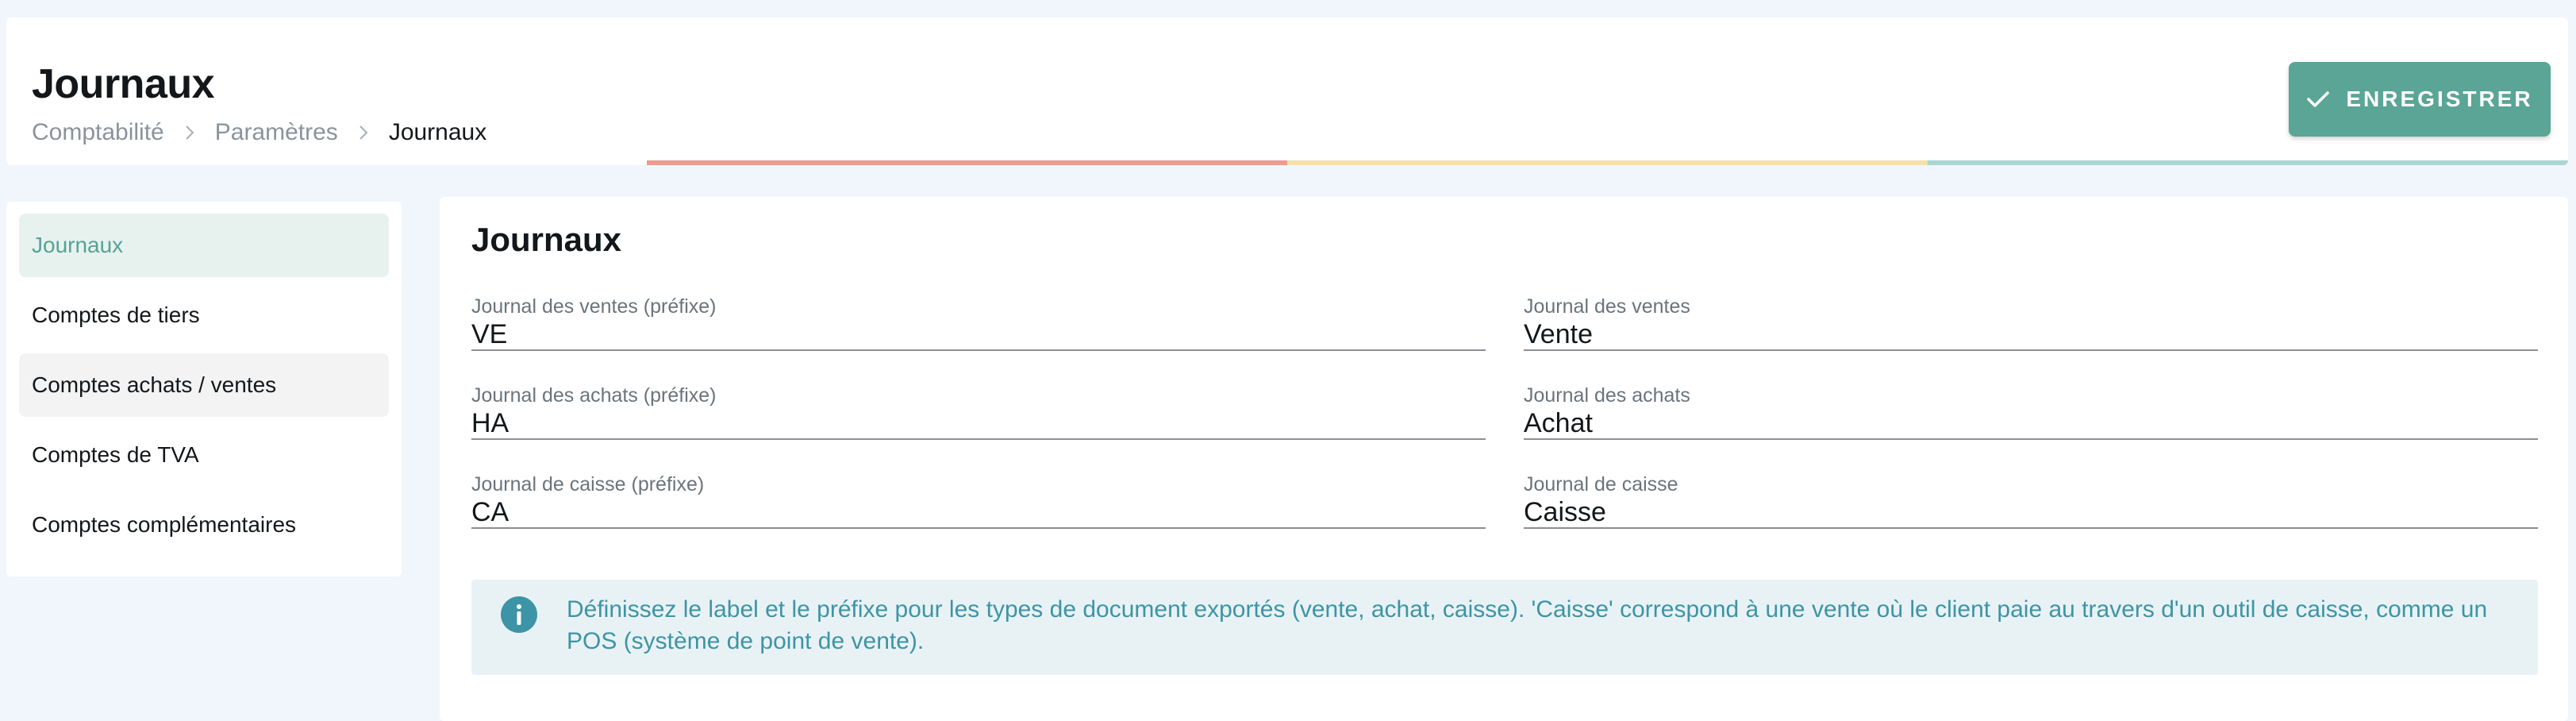 This screenshot has height=721, width=2576. What do you see at coordinates (2031, 496) in the screenshot?
I see `journal-caisse-field: Journal de caisse` at bounding box center [2031, 496].